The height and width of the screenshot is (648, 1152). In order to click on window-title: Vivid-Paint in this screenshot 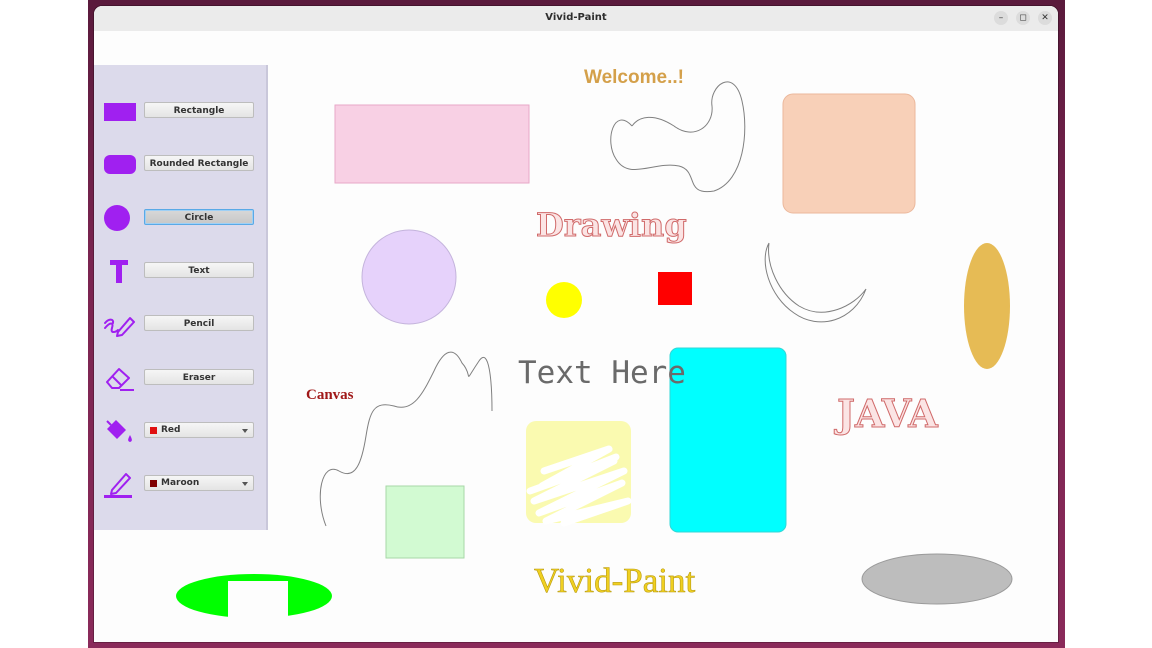, I will do `click(576, 17)`.